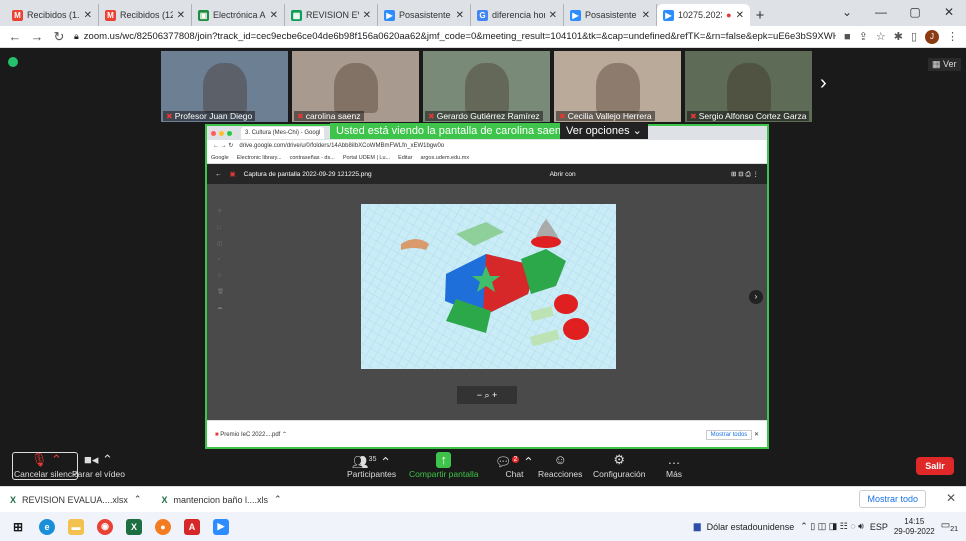 The width and height of the screenshot is (966, 541). What do you see at coordinates (514, 465) in the screenshot?
I see `chat-button: 💬︎ 2 ⌃ Chat` at bounding box center [514, 465].